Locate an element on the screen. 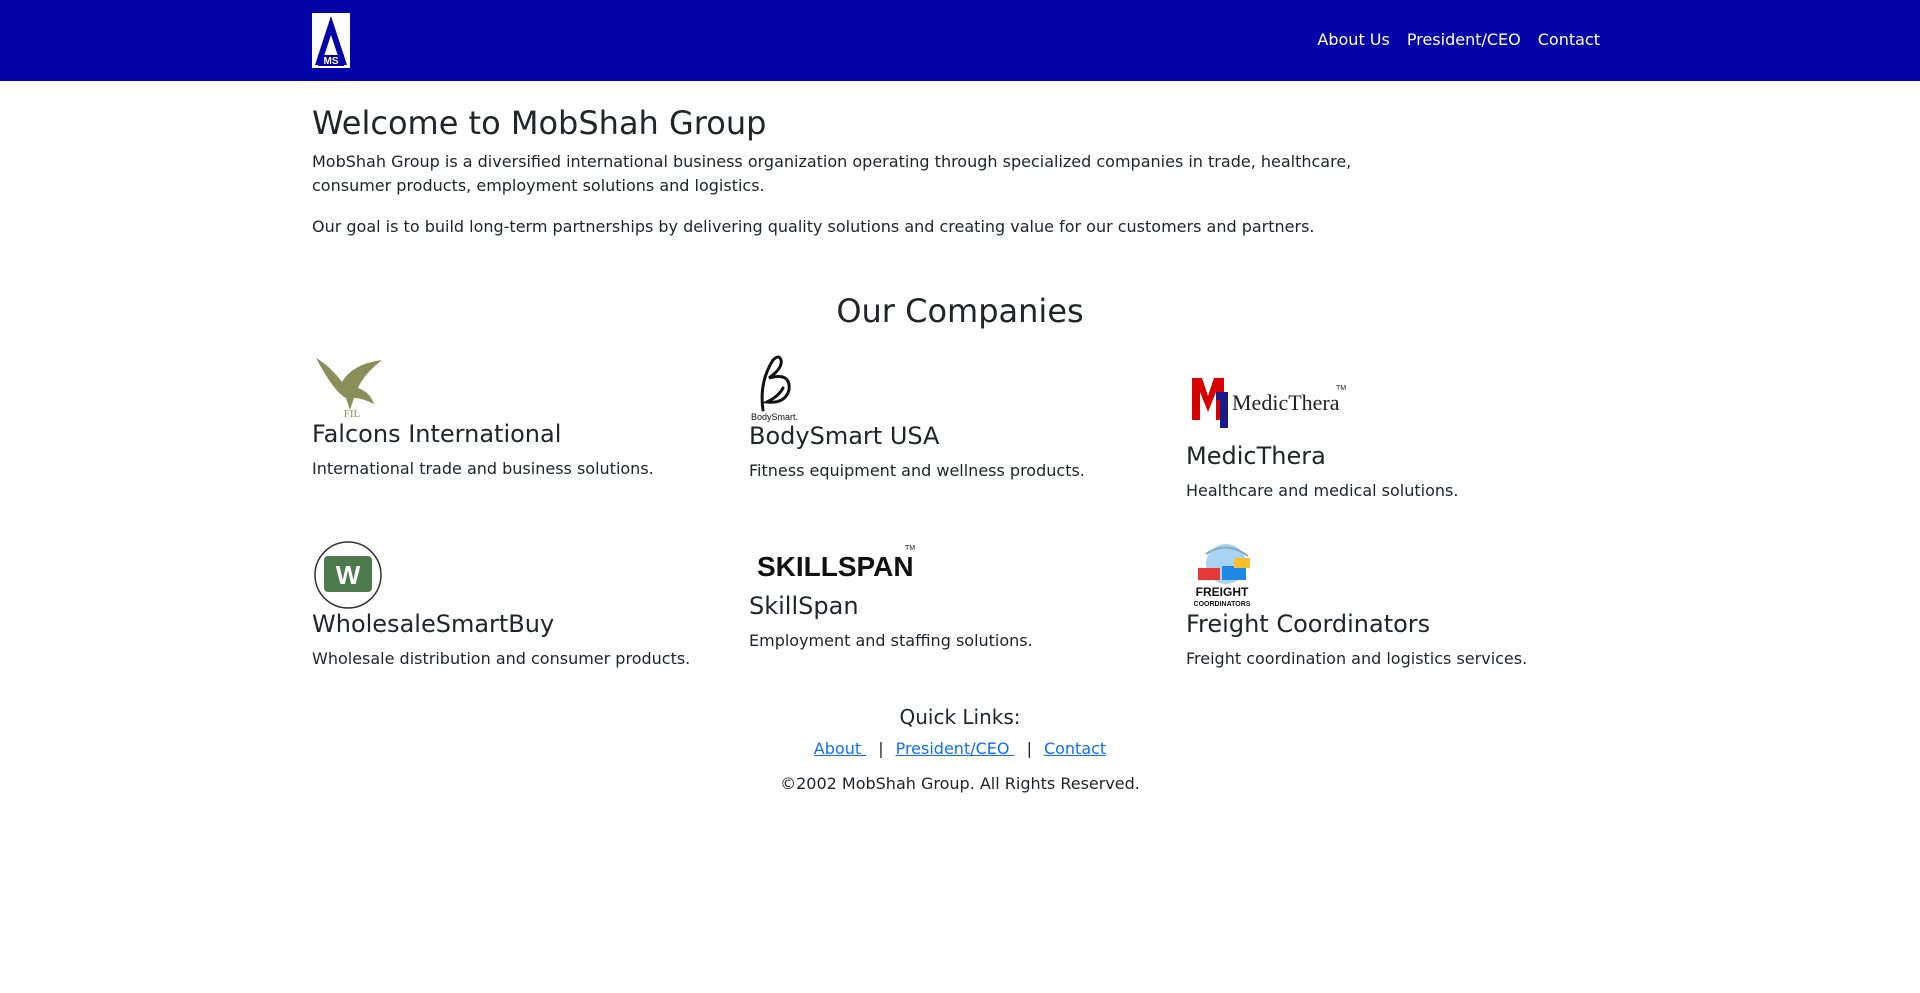 The height and width of the screenshot is (993, 1920). skillspan-logo-icon: SKILLSPAN TM is located at coordinates (836, 563).